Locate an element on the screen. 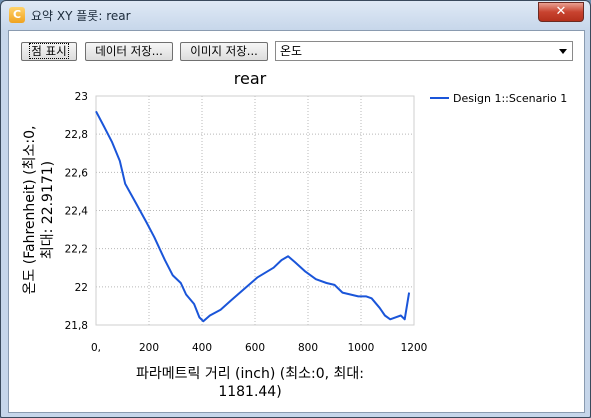 The width and height of the screenshot is (591, 418). variable-select-value: 온도 is located at coordinates (291, 51).